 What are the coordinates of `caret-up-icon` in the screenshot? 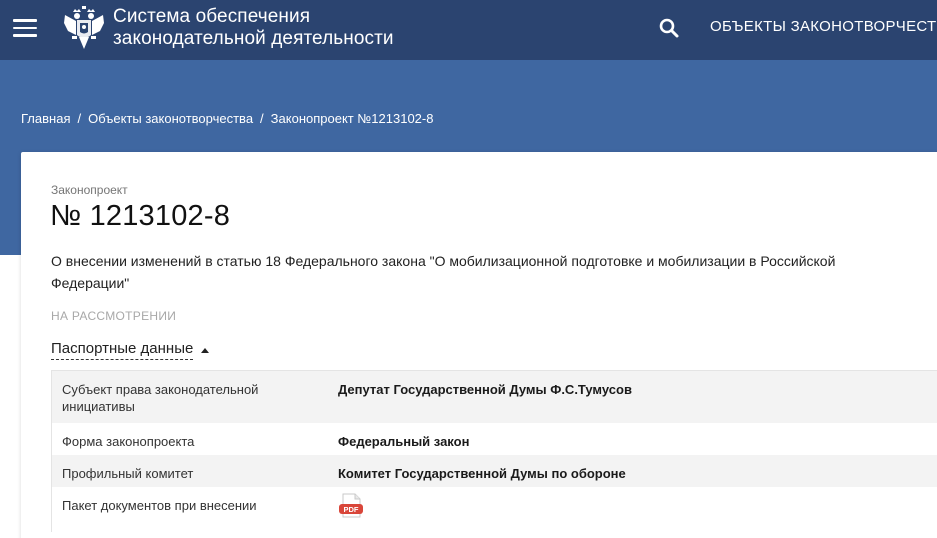 It's located at (205, 350).